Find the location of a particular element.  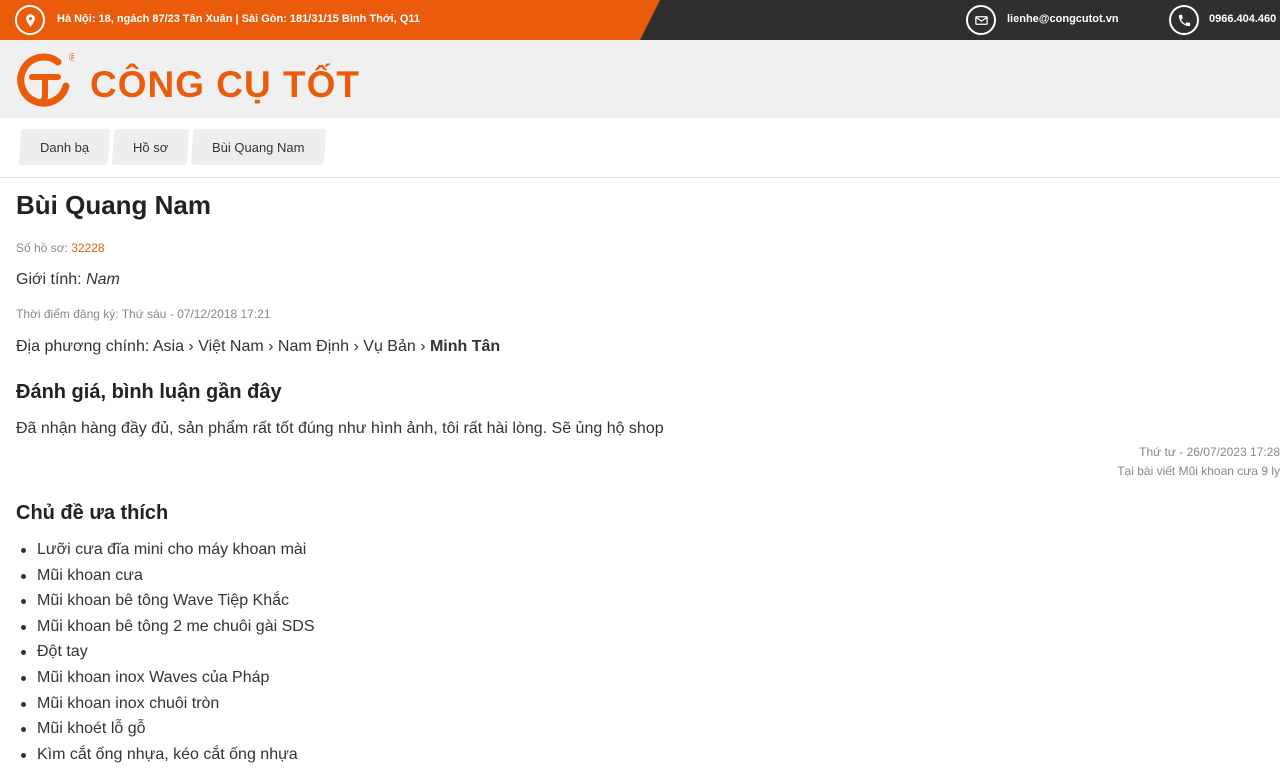

profile-gender: Giới tính: Nam is located at coordinates (68, 280).